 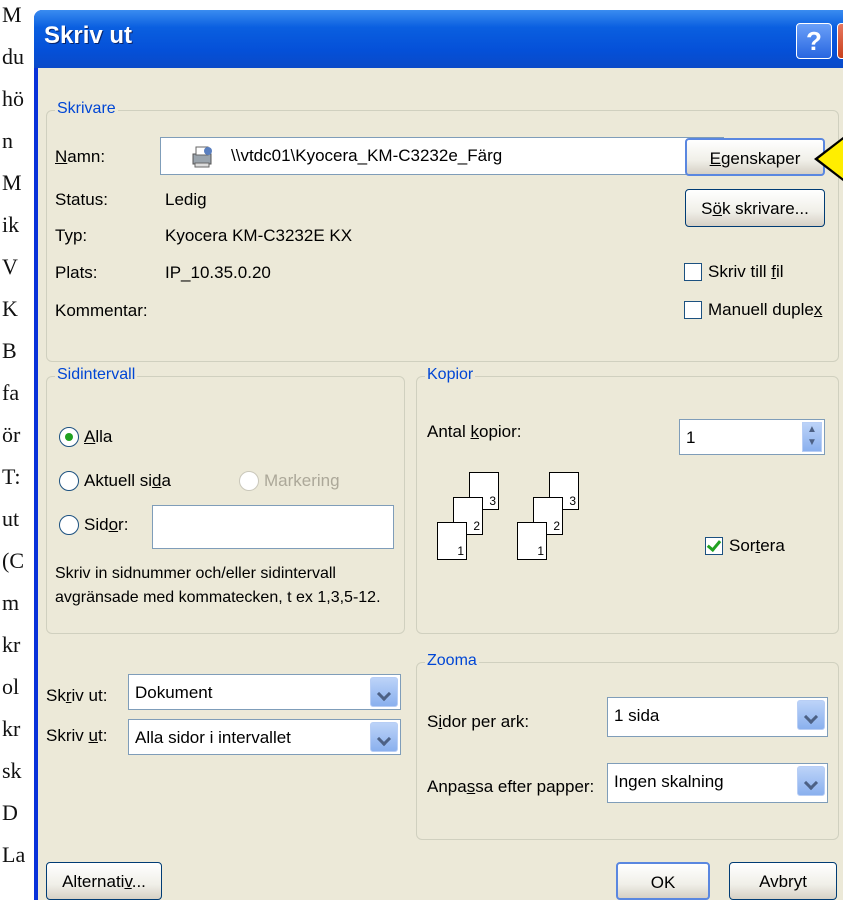 I want to click on background-text-line: sk, so click(x=12, y=770).